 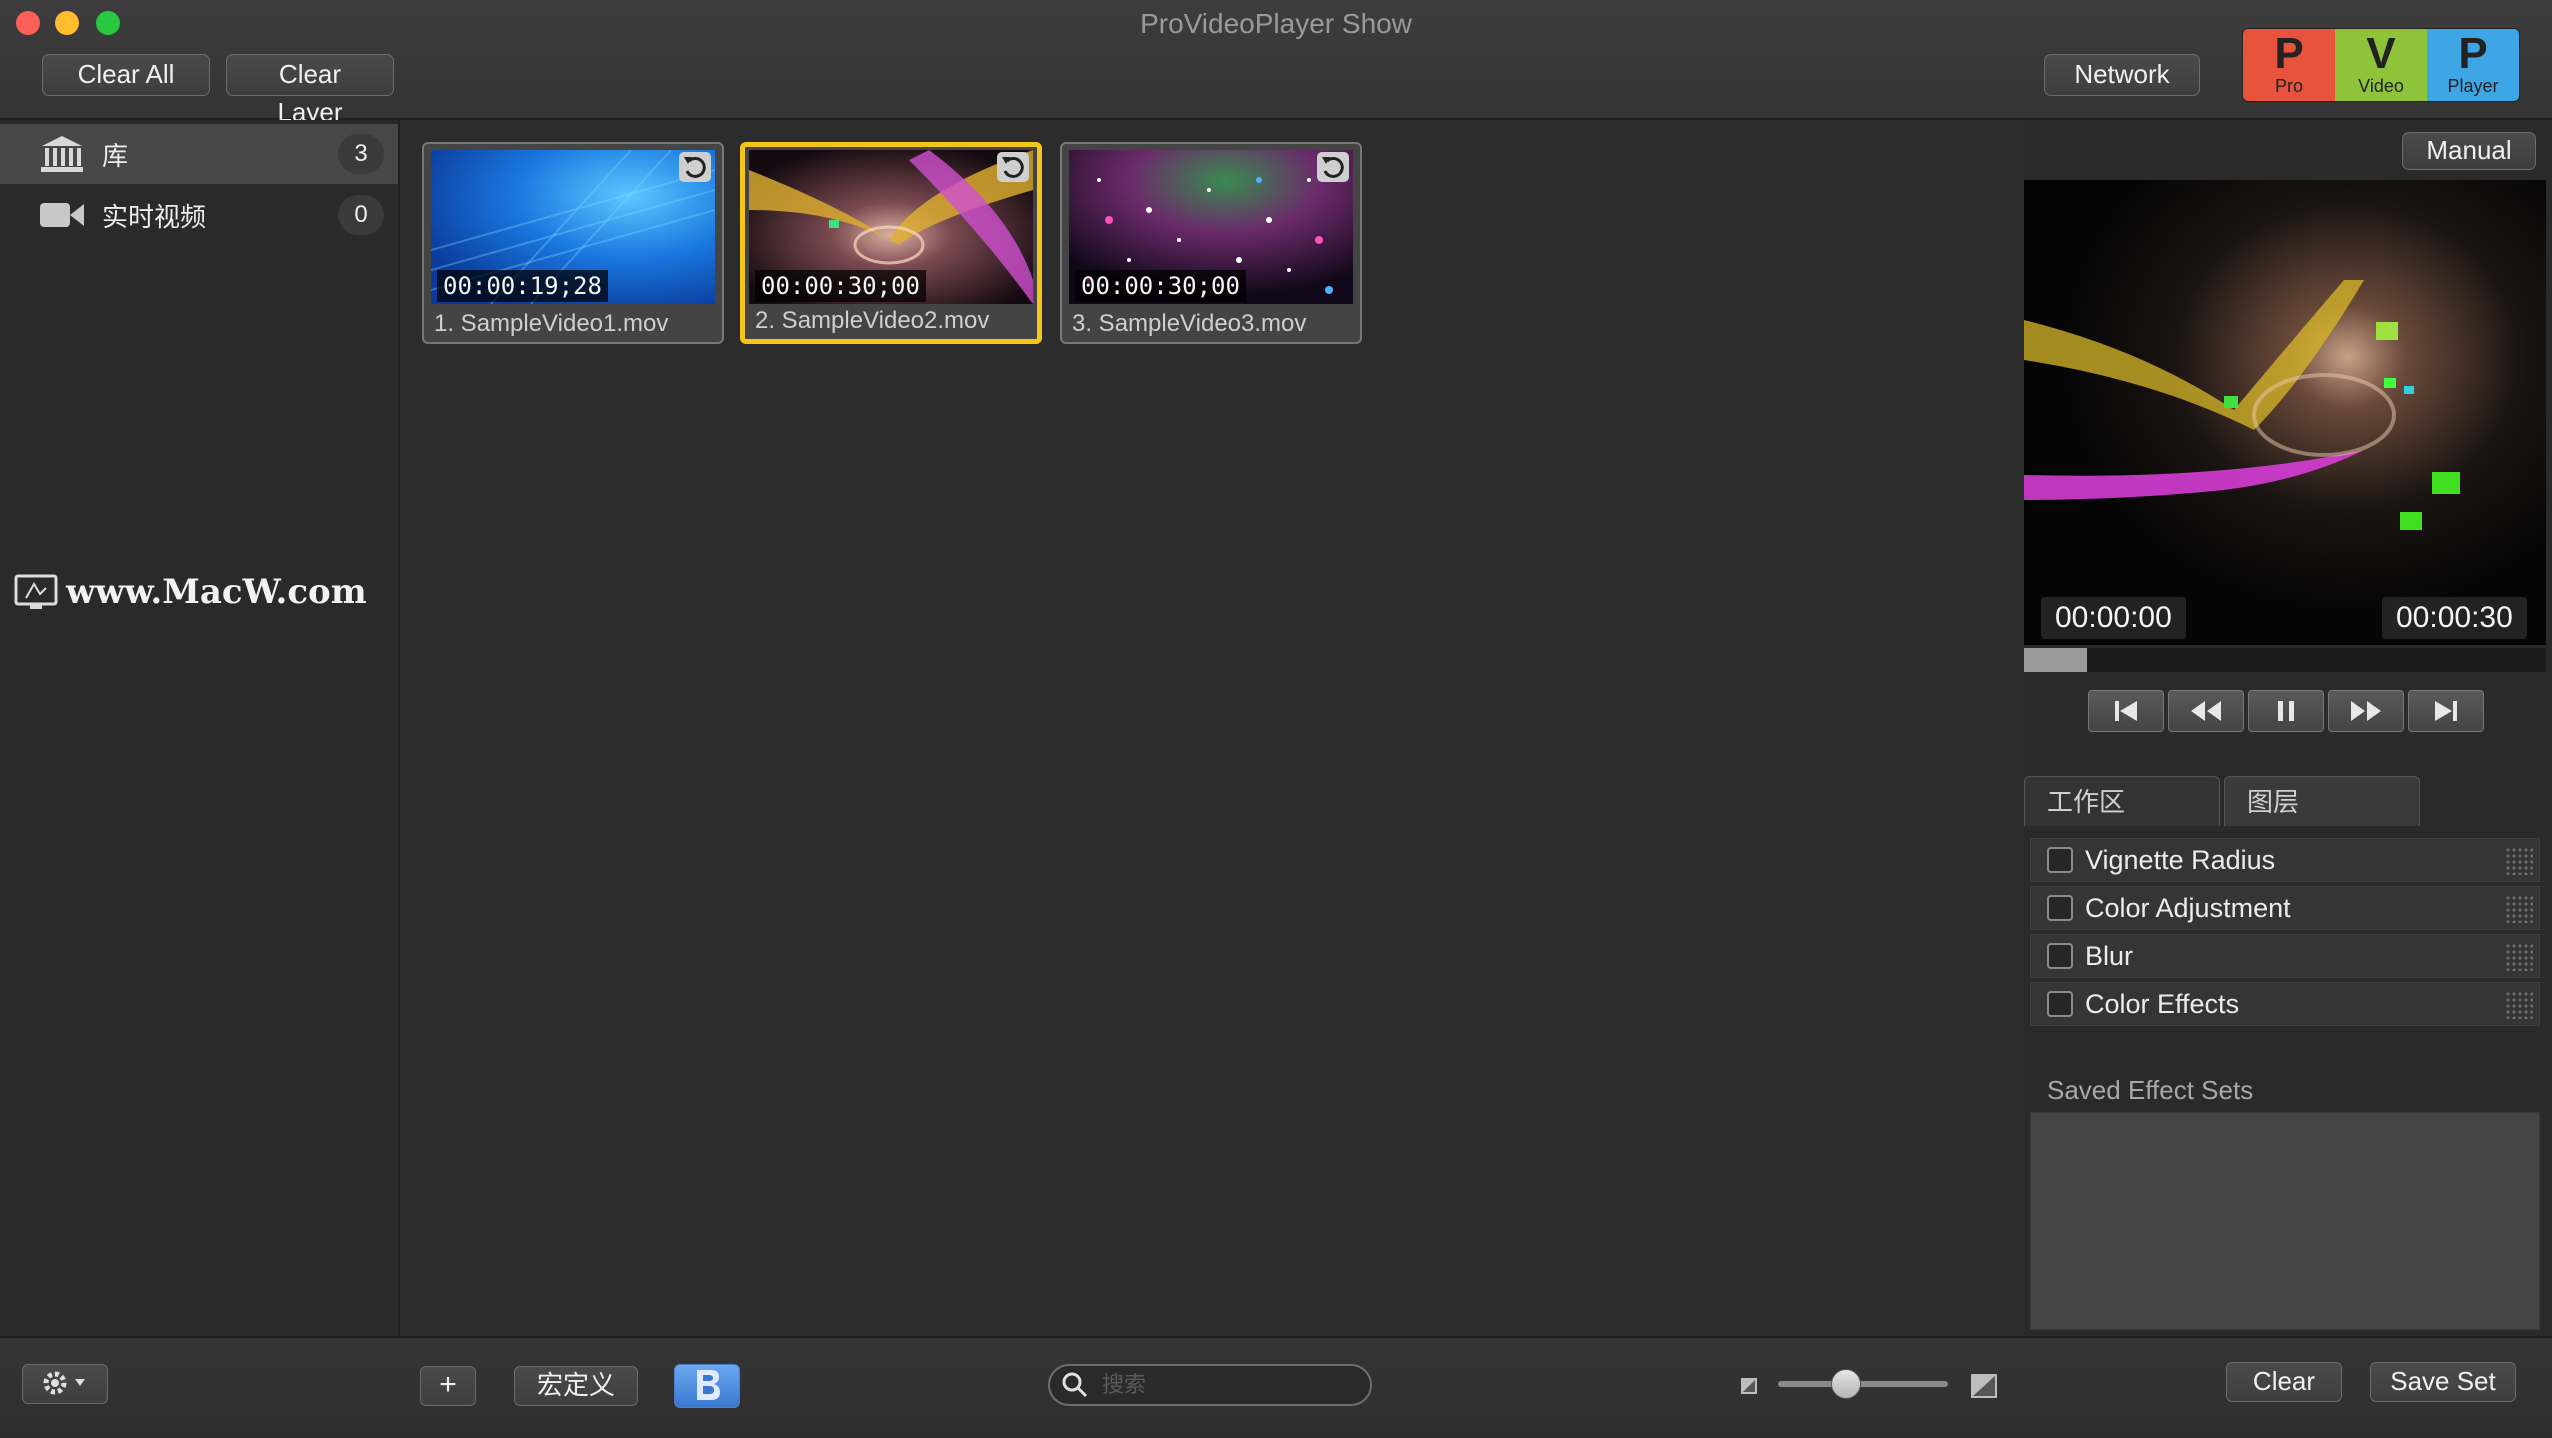 I want to click on logo-pro-segment: P Pro, so click(x=2289, y=65).